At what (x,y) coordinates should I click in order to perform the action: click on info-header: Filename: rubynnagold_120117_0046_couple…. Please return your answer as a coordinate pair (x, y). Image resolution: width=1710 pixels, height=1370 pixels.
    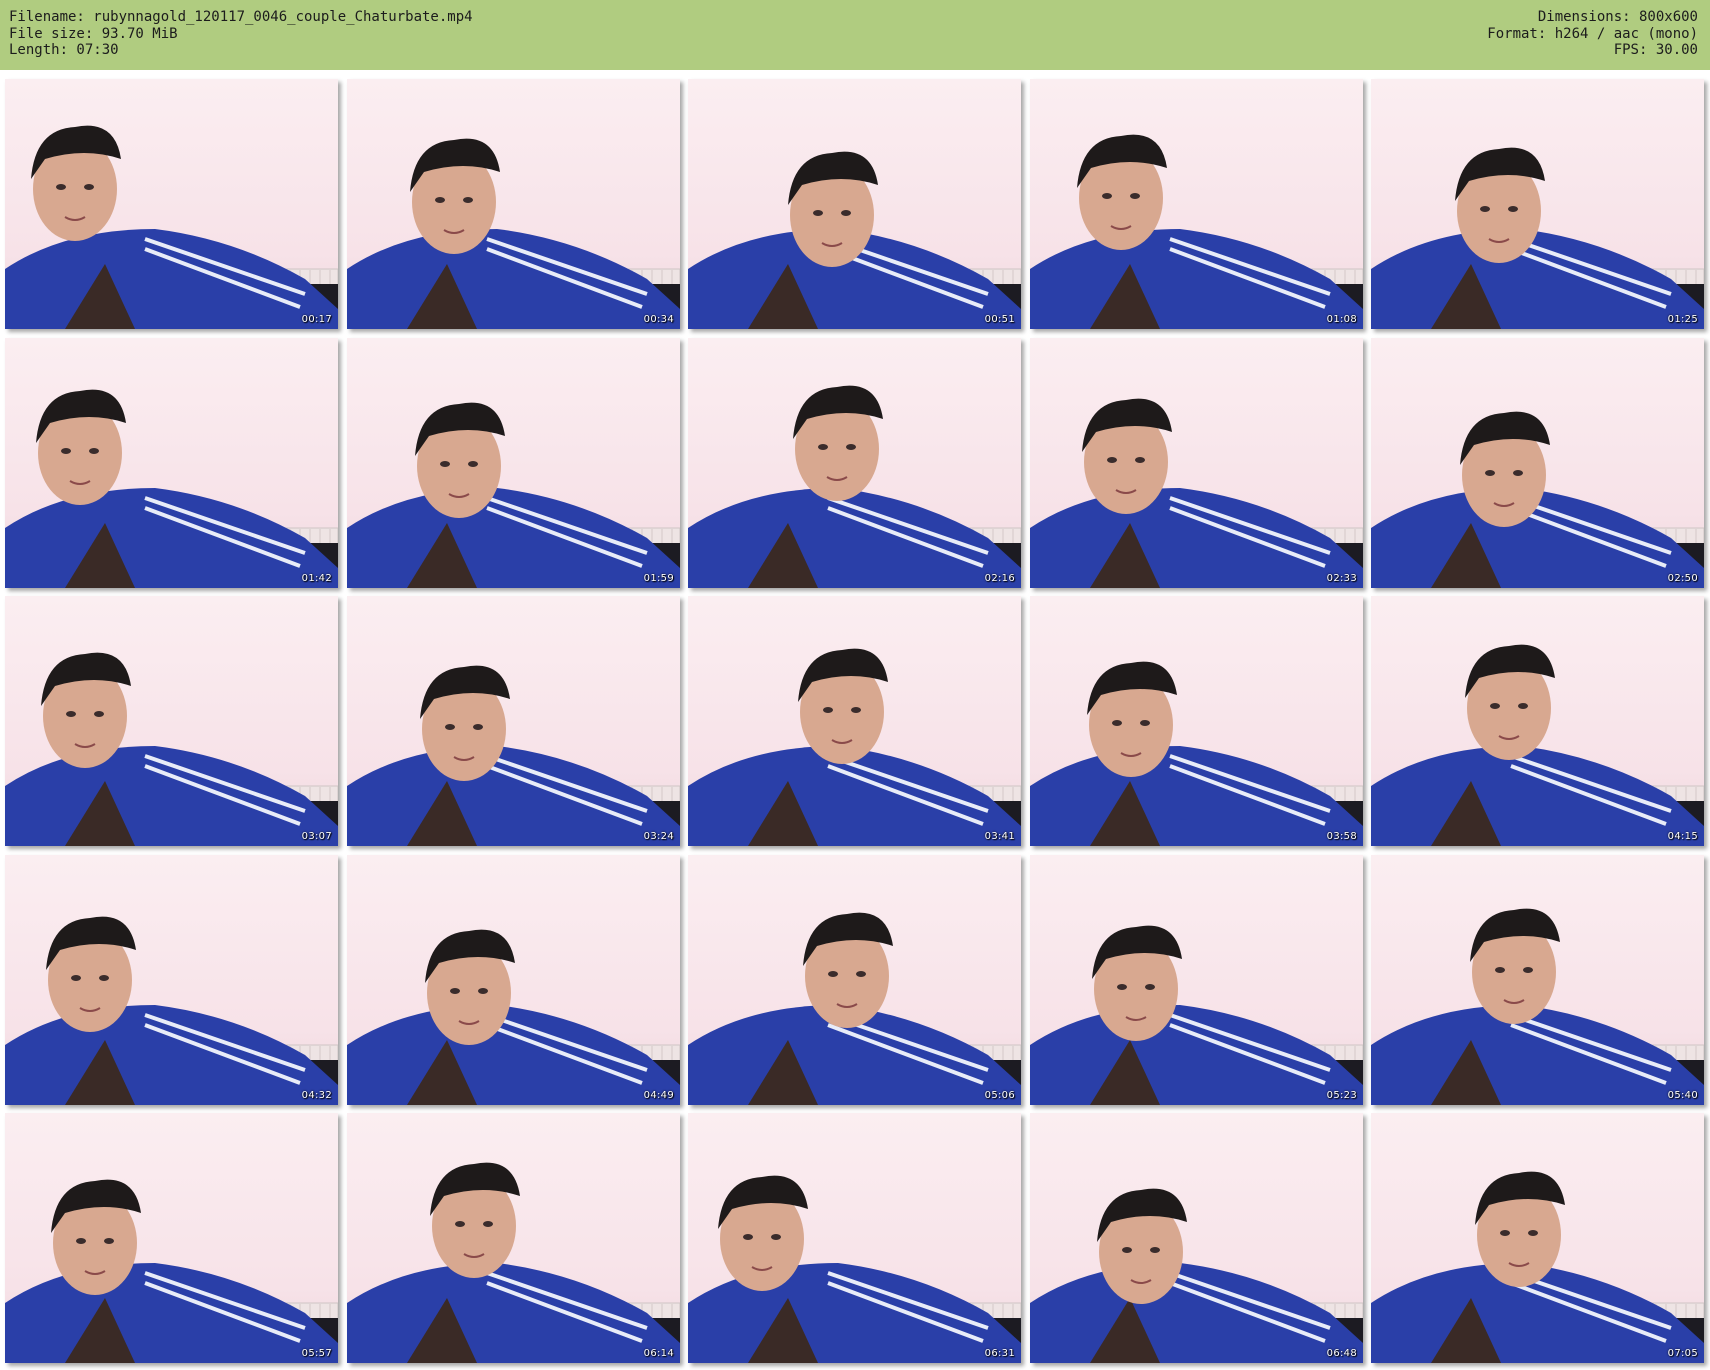
    Looking at the image, I should click on (855, 35).